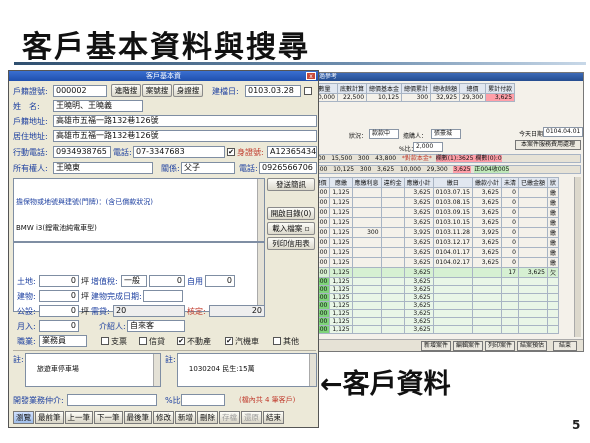 The width and height of the screenshot is (590, 443). I want to click on undo-button: 還原, so click(251, 417).